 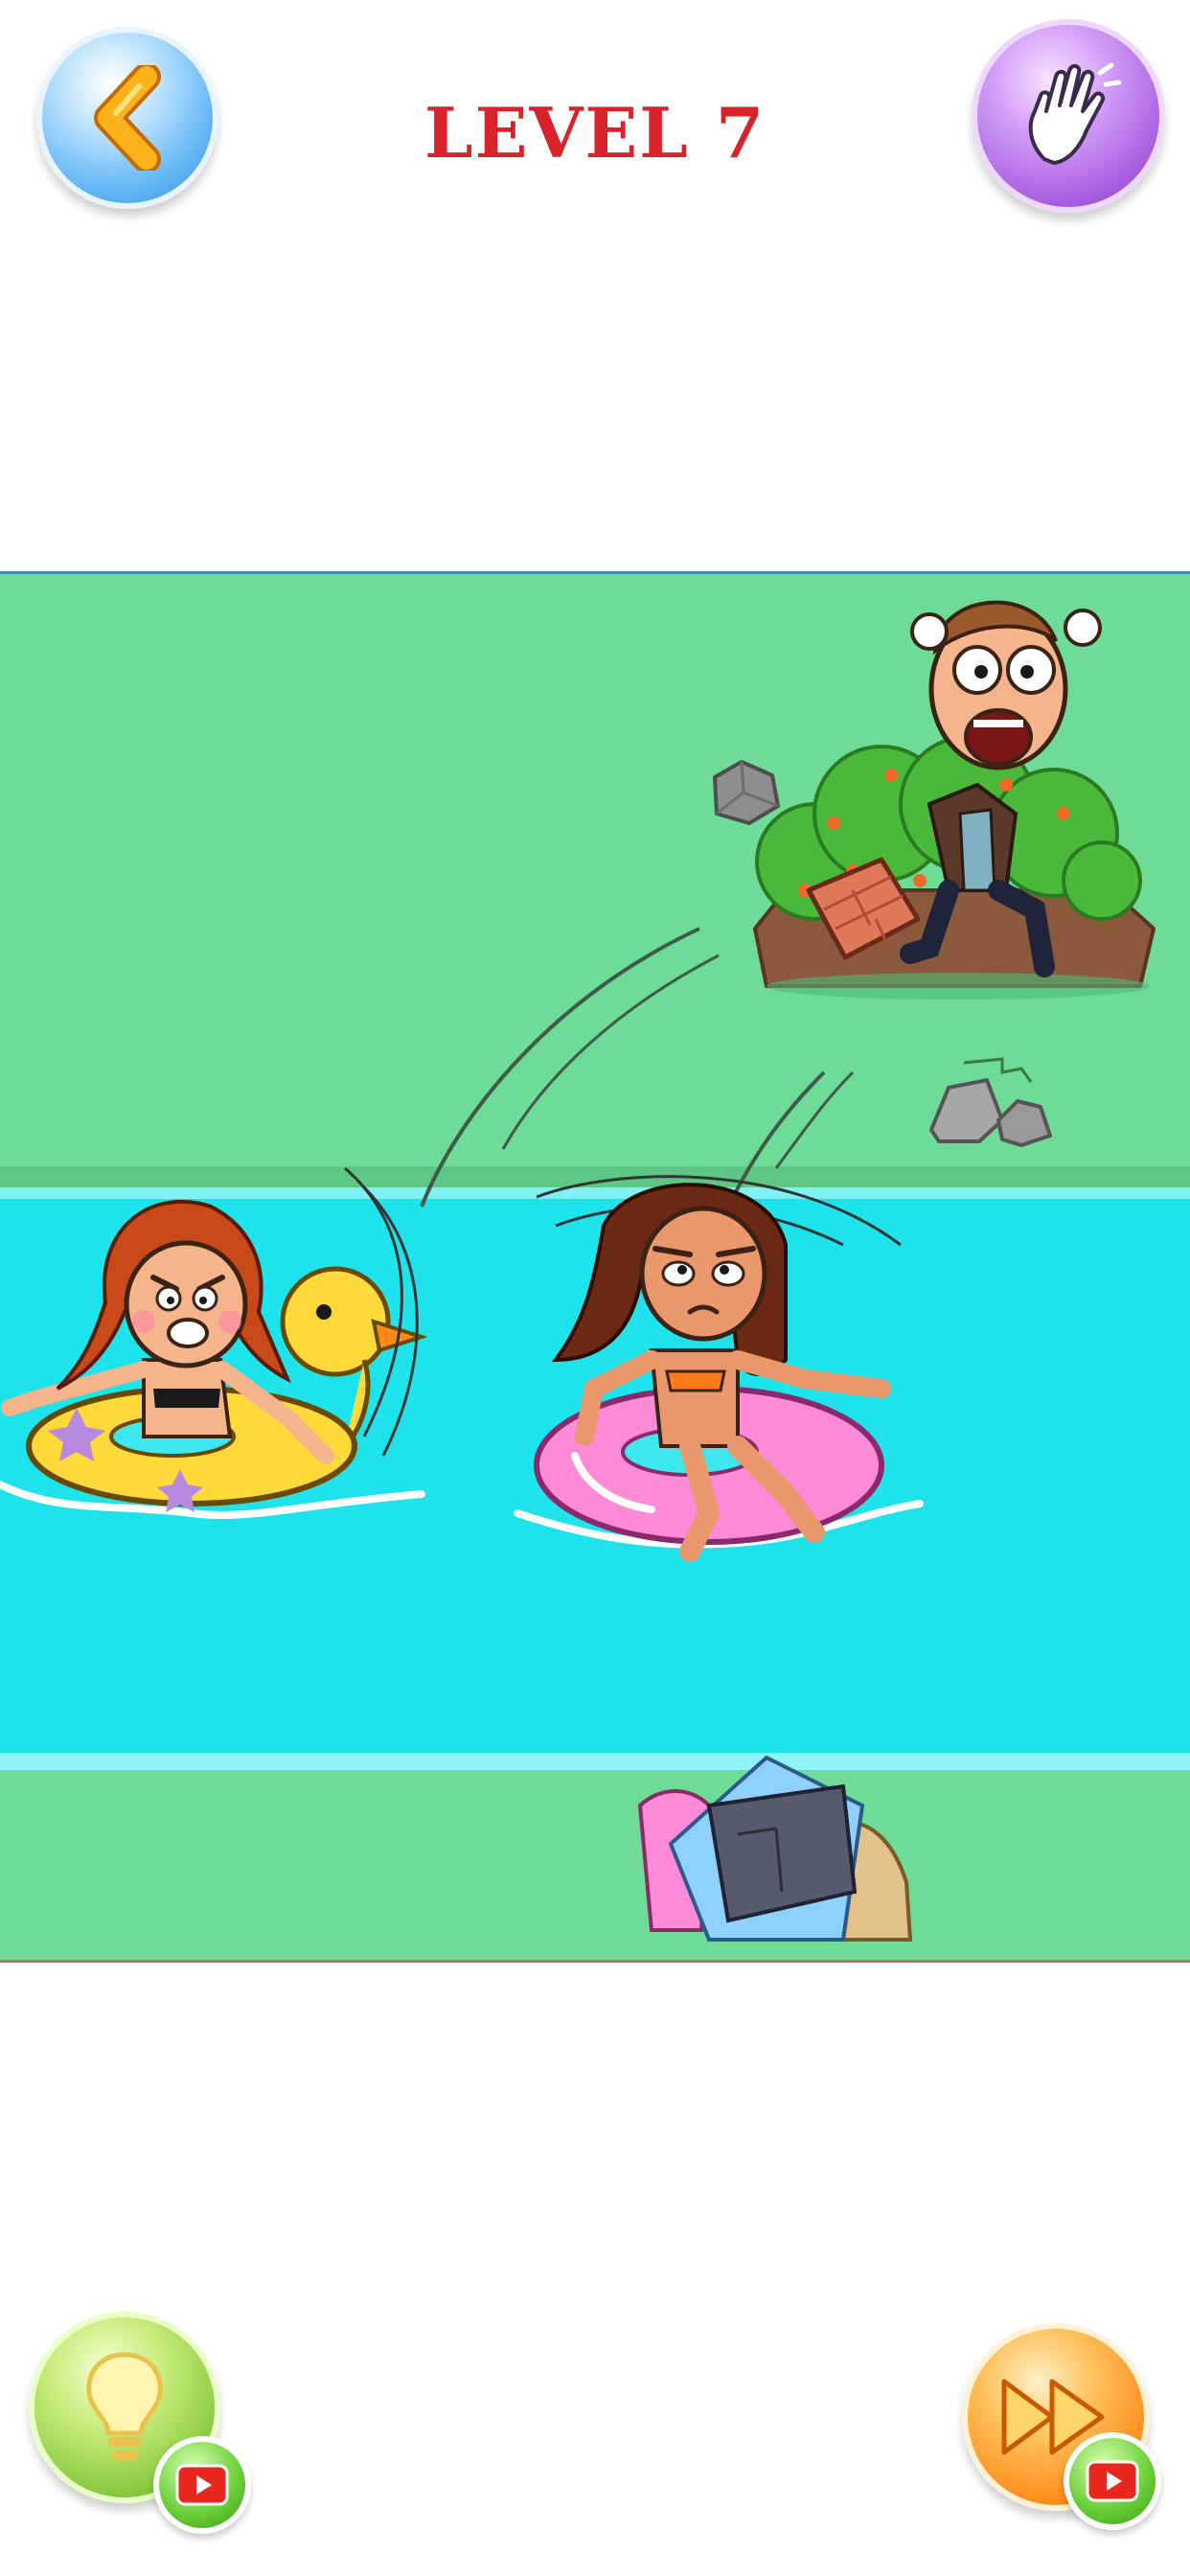 I want to click on hand-button, so click(x=1069, y=116).